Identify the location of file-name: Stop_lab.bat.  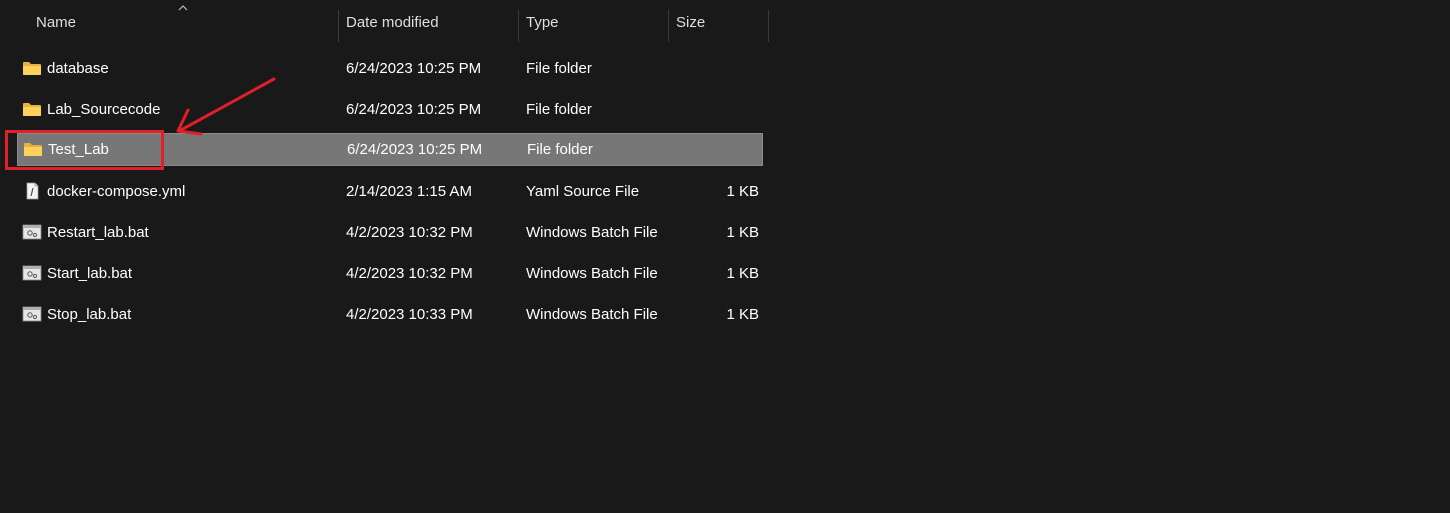
(89, 314).